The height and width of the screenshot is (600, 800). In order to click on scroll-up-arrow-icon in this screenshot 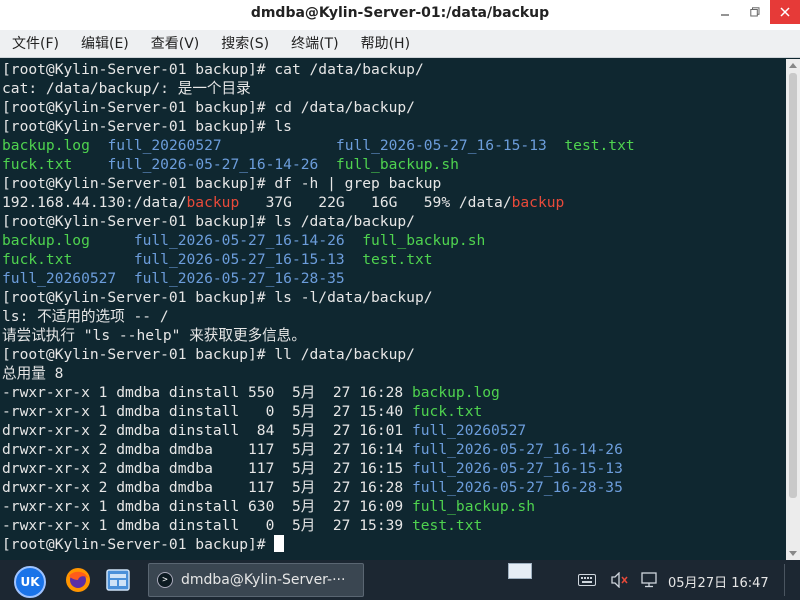, I will do `click(793, 65)`.